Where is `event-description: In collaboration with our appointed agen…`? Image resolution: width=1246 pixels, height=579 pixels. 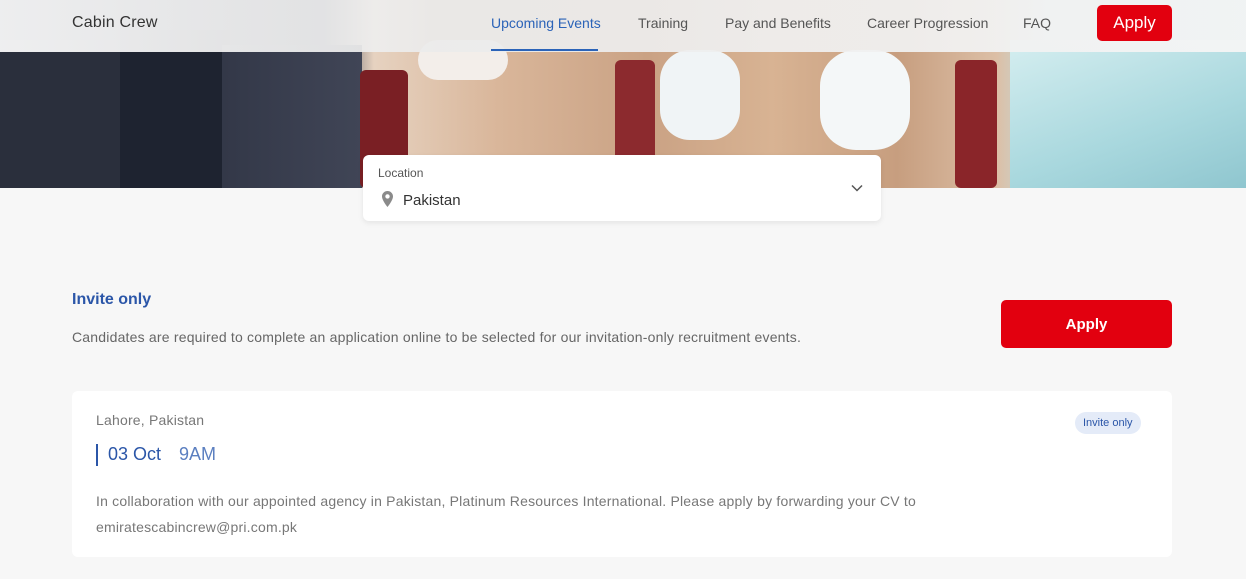
event-description: In collaboration with our appointed agen… is located at coordinates (596, 514).